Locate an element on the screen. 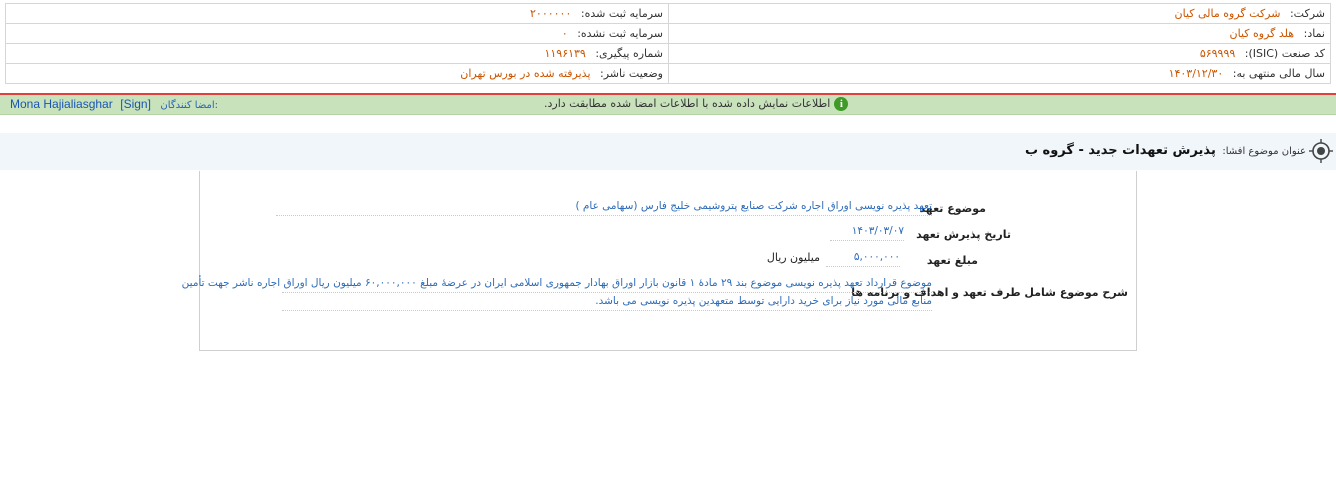 This screenshot has height=485, width=1336. symbol-label: نماد: is located at coordinates (1314, 33).